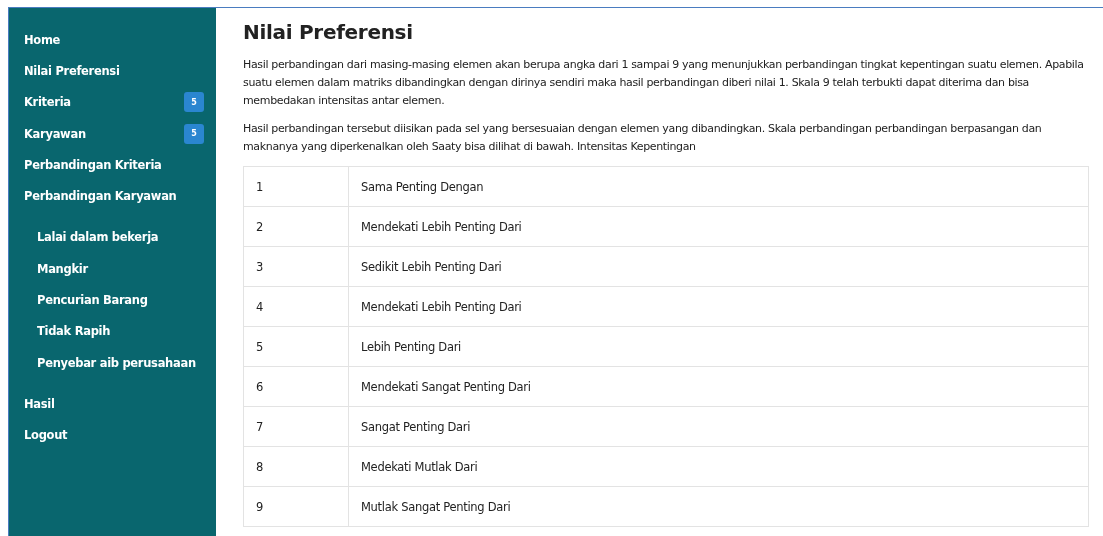  What do you see at coordinates (718, 266) in the screenshot?
I see `table-cell: Sedikit Lebih Penting Dari` at bounding box center [718, 266].